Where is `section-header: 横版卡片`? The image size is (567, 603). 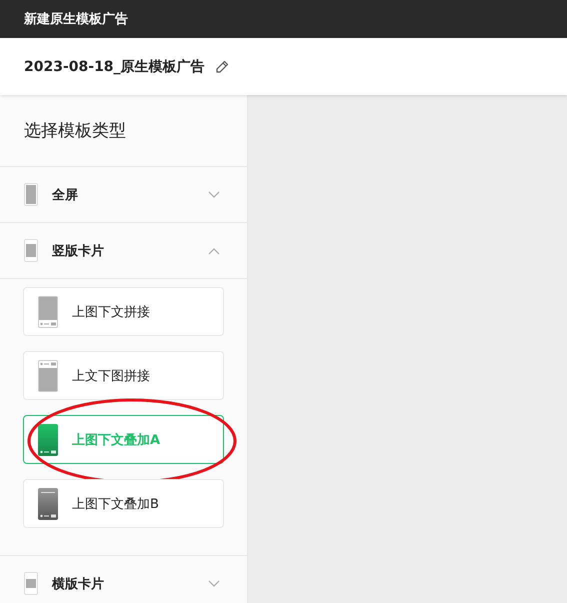
section-header: 横版卡片 is located at coordinates (123, 579).